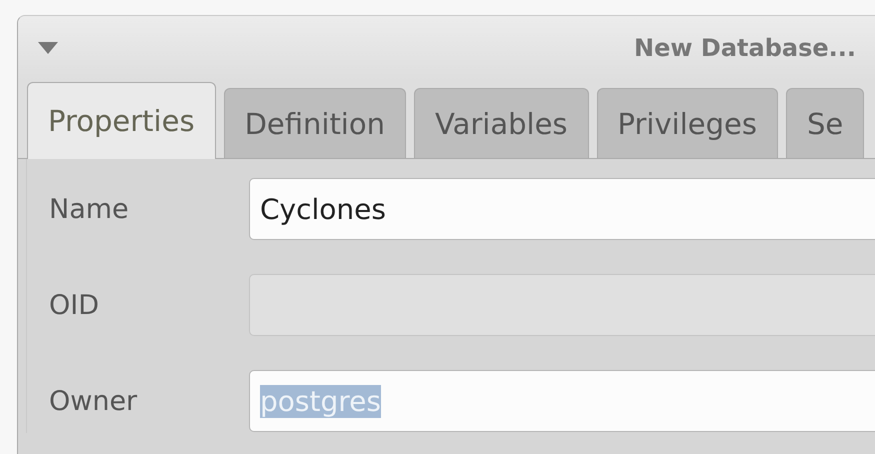  Describe the element at coordinates (562, 209) in the screenshot. I see `input-field: Cyclones` at that location.